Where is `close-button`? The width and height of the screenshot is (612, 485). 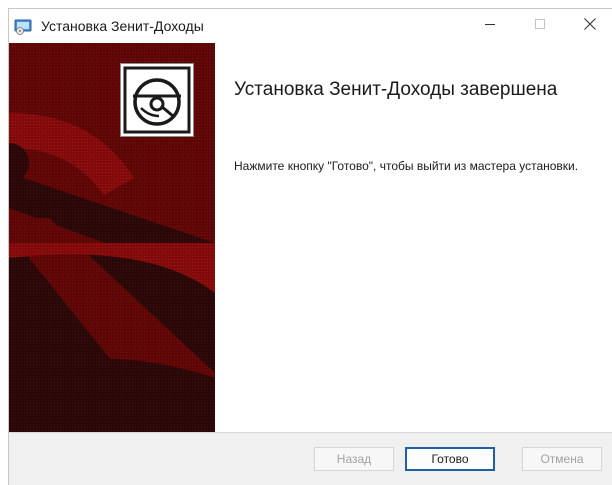
close-button is located at coordinates (589, 26).